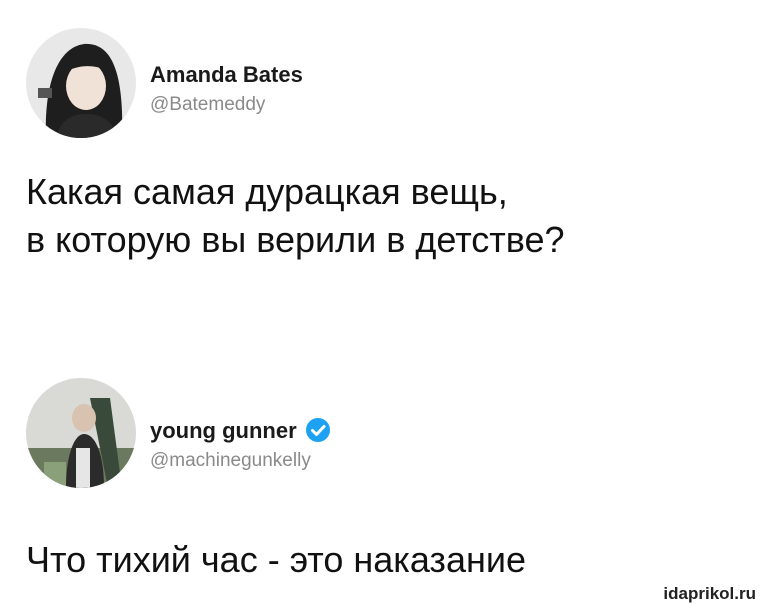  I want to click on watermark: idaprikol.ru, so click(709, 593).